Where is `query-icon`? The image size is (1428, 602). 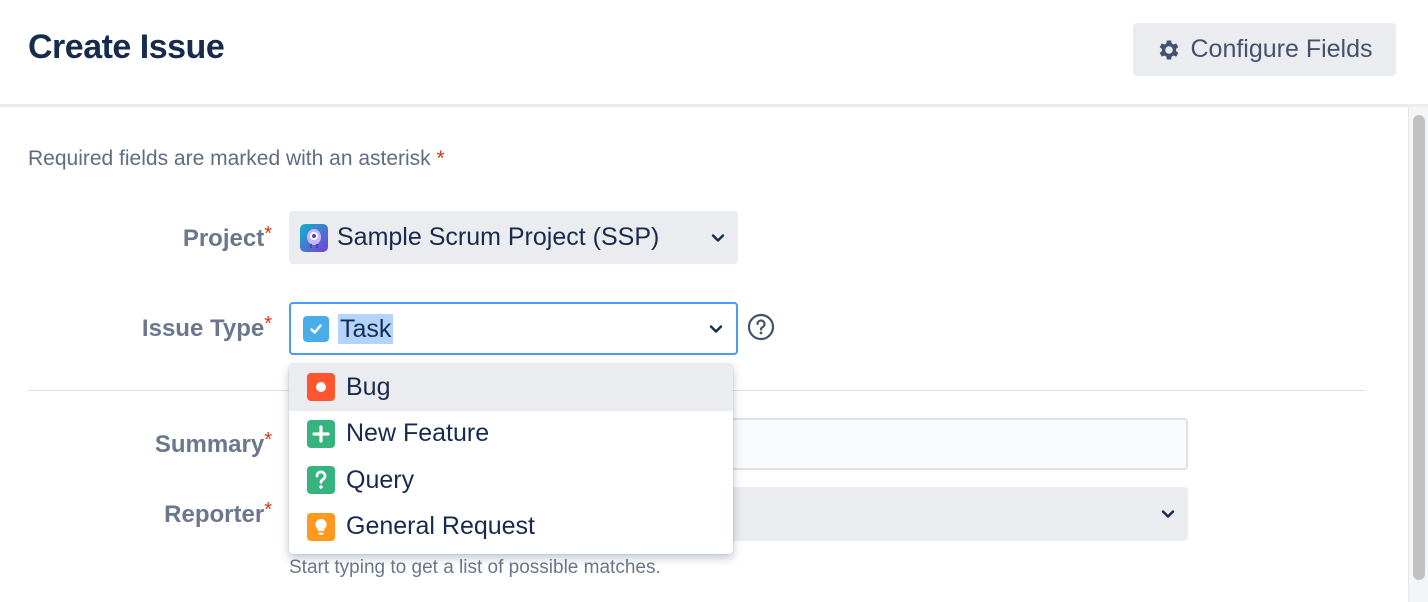 query-icon is located at coordinates (321, 480).